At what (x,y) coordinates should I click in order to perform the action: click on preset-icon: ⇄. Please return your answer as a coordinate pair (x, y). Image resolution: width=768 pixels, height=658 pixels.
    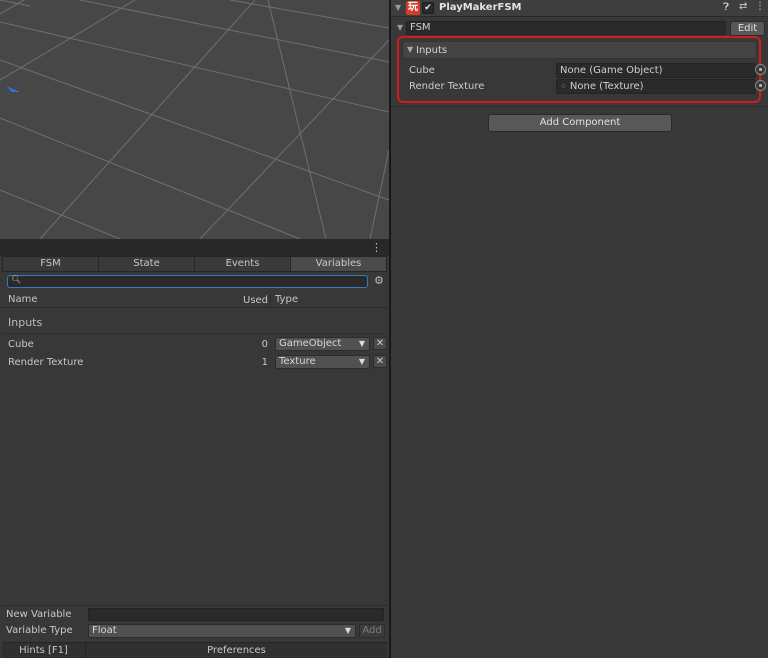
    Looking at the image, I should click on (743, 6).